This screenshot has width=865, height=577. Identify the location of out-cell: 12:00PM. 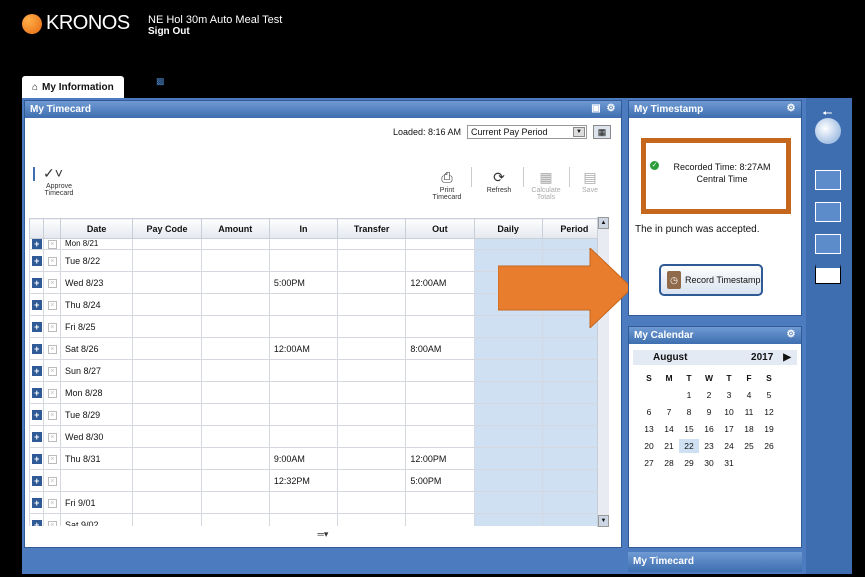
(440, 458).